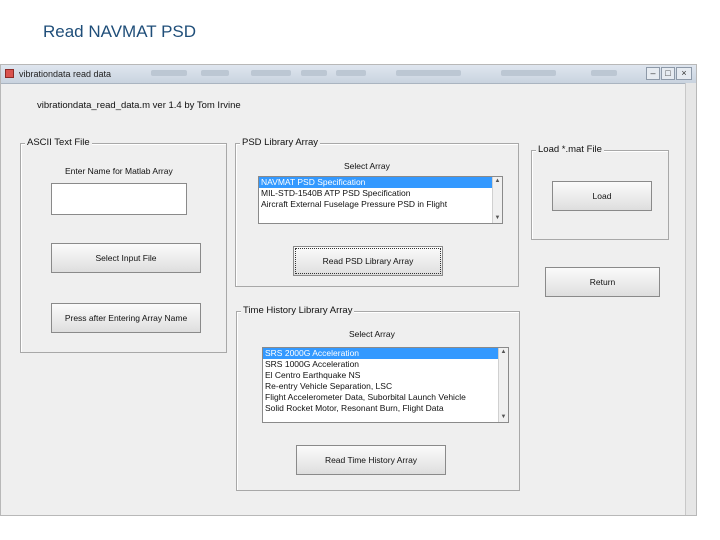 Image resolution: width=720 pixels, height=540 pixels. Describe the element at coordinates (119, 199) in the screenshot. I see `array-name-input` at that location.